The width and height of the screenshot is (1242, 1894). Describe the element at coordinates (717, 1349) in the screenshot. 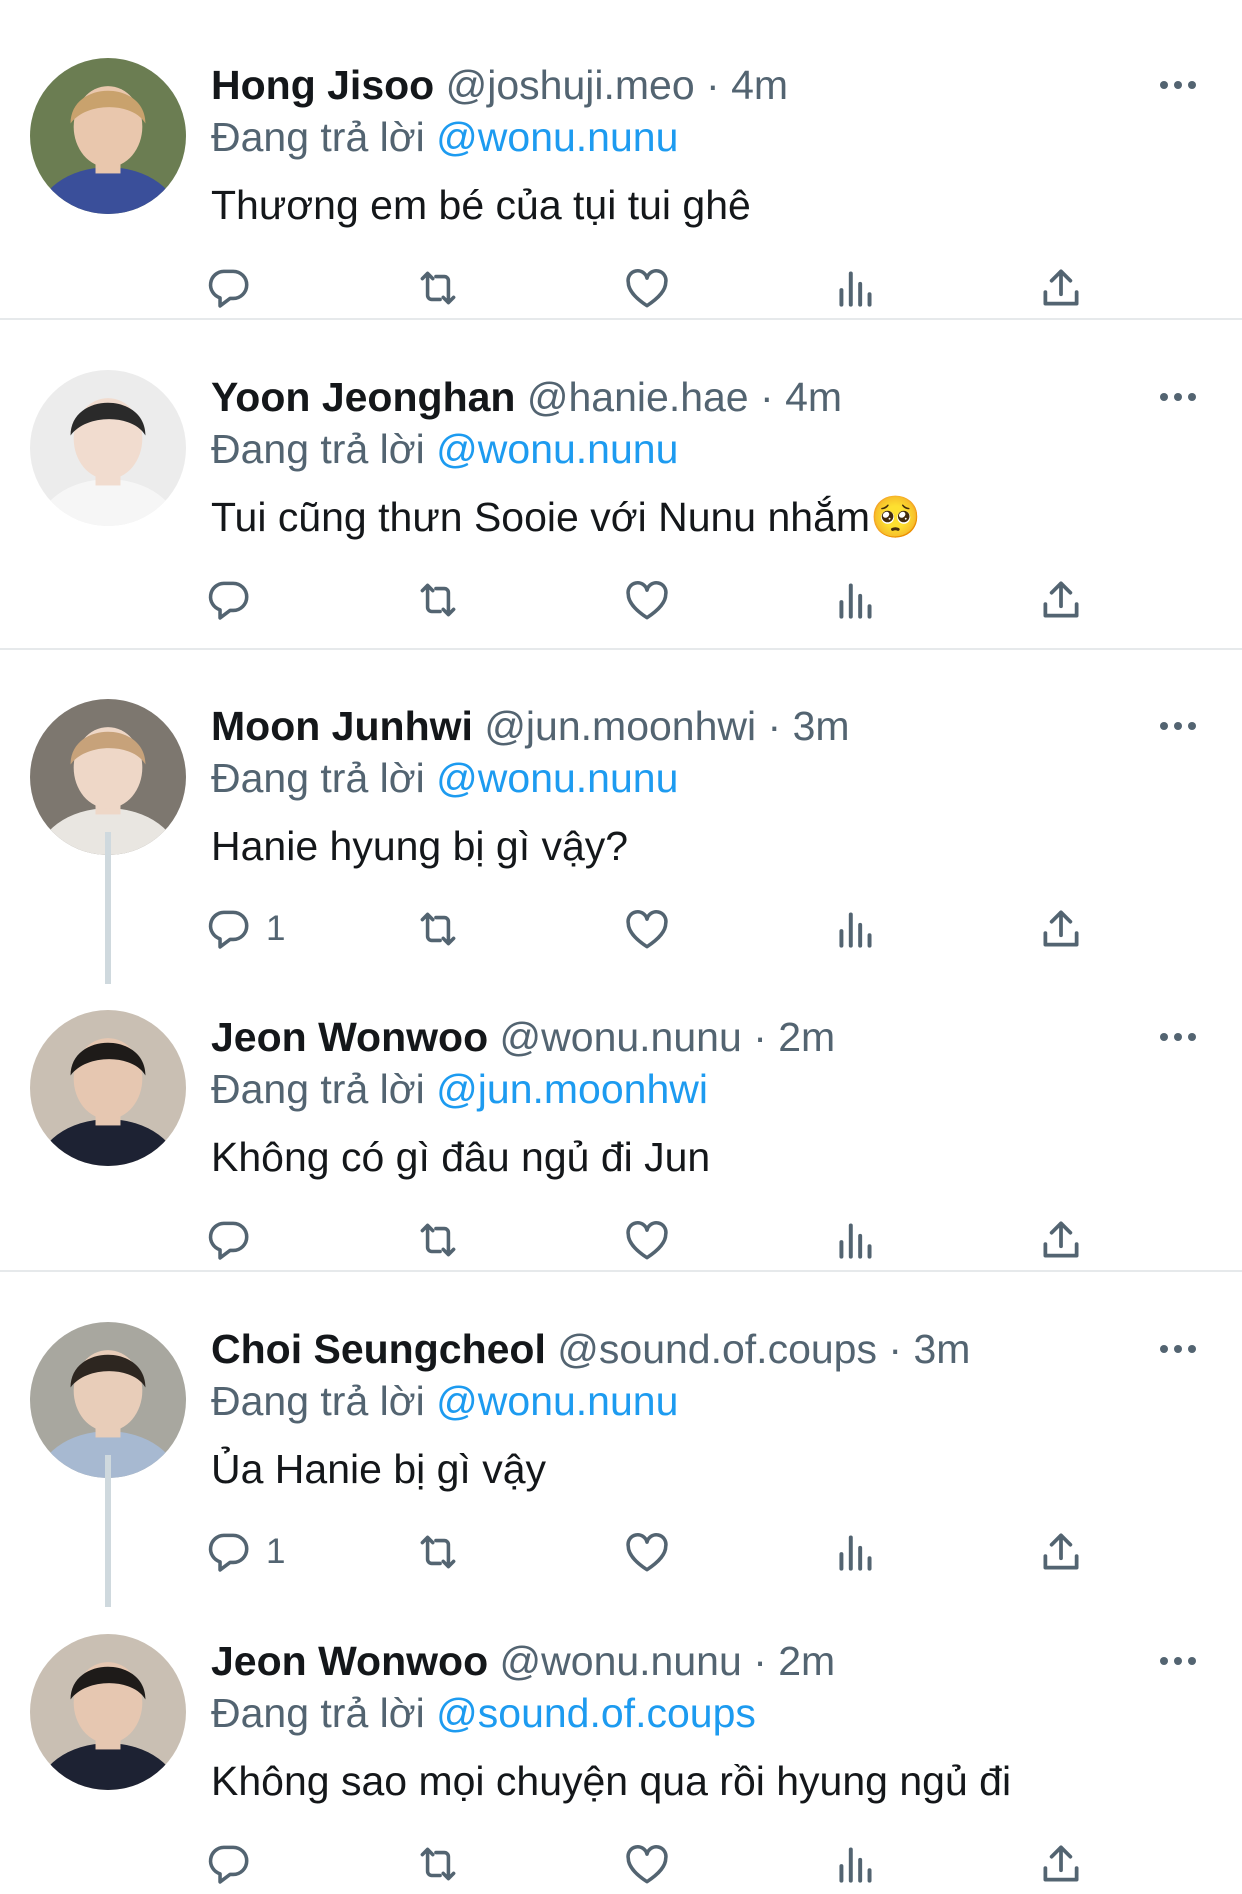

I see `user-handle: @sound.of.coups` at that location.